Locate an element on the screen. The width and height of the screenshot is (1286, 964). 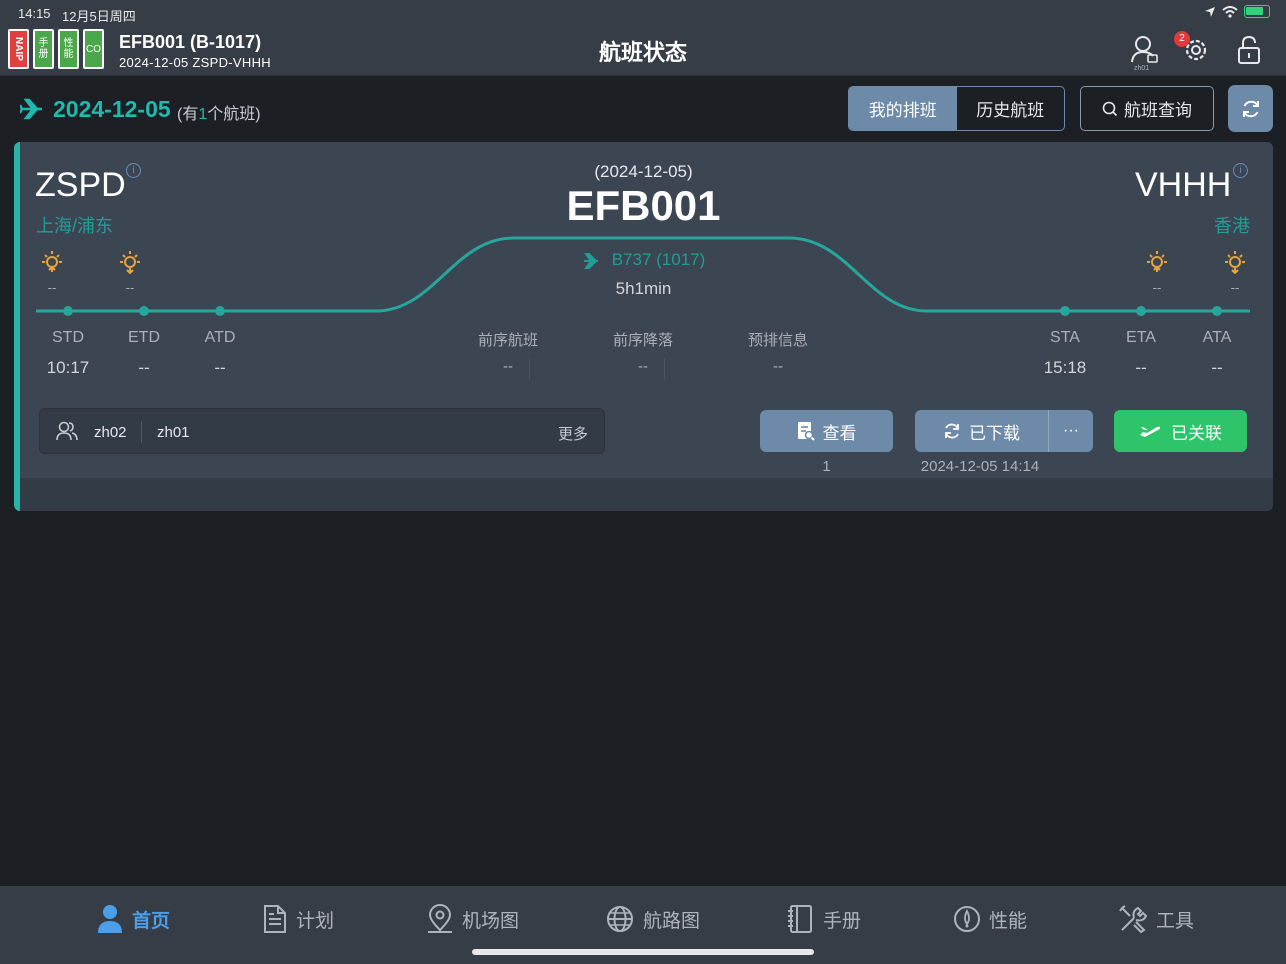
crew-users-icon is located at coordinates (67, 431).